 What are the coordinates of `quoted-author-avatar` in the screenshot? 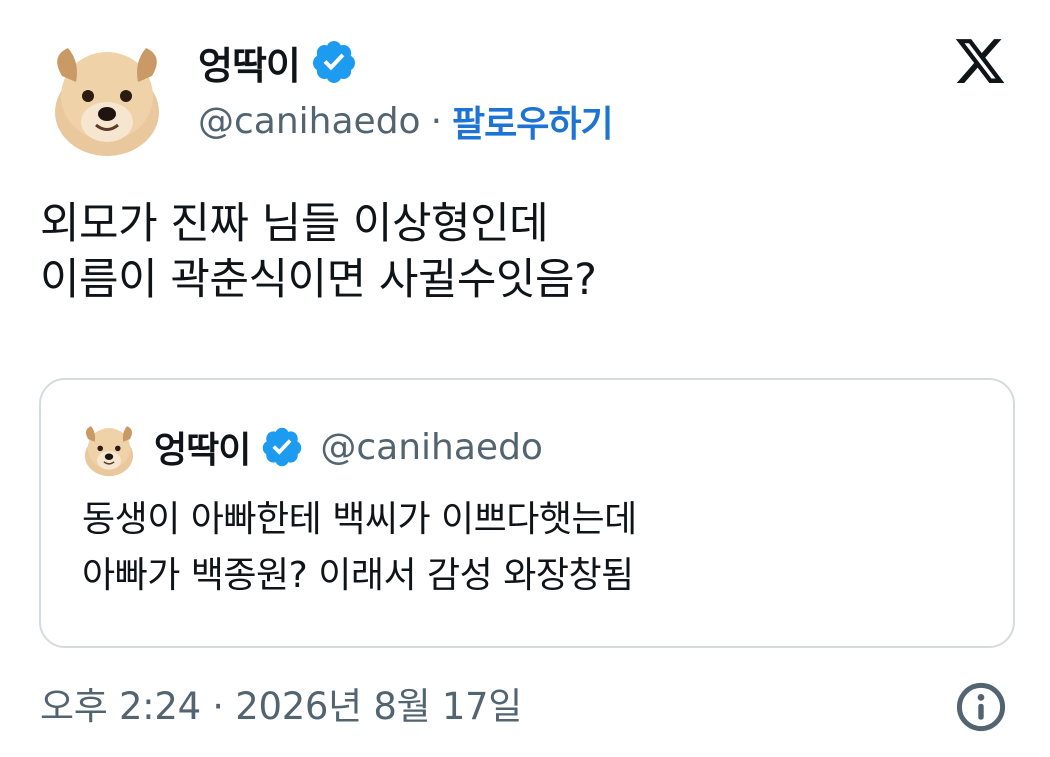 It's located at (109, 447).